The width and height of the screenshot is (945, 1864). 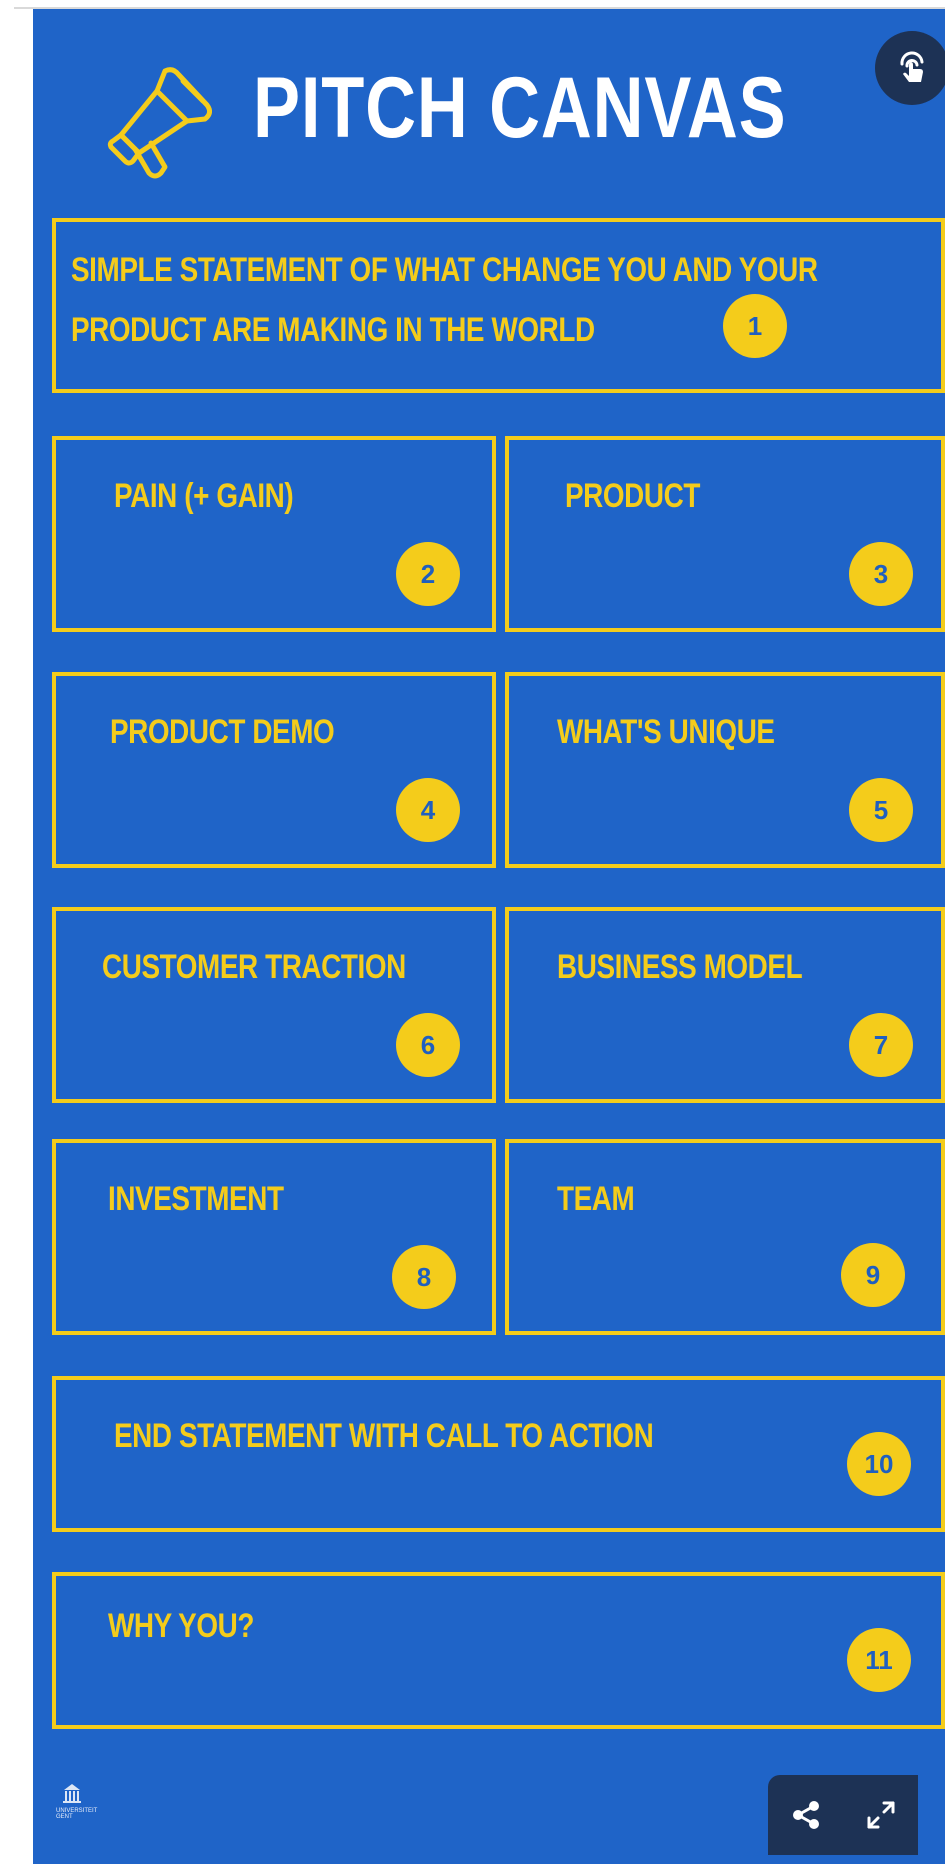 I want to click on section-label-6: CUSTOMER TRACTION, so click(x=254, y=967).